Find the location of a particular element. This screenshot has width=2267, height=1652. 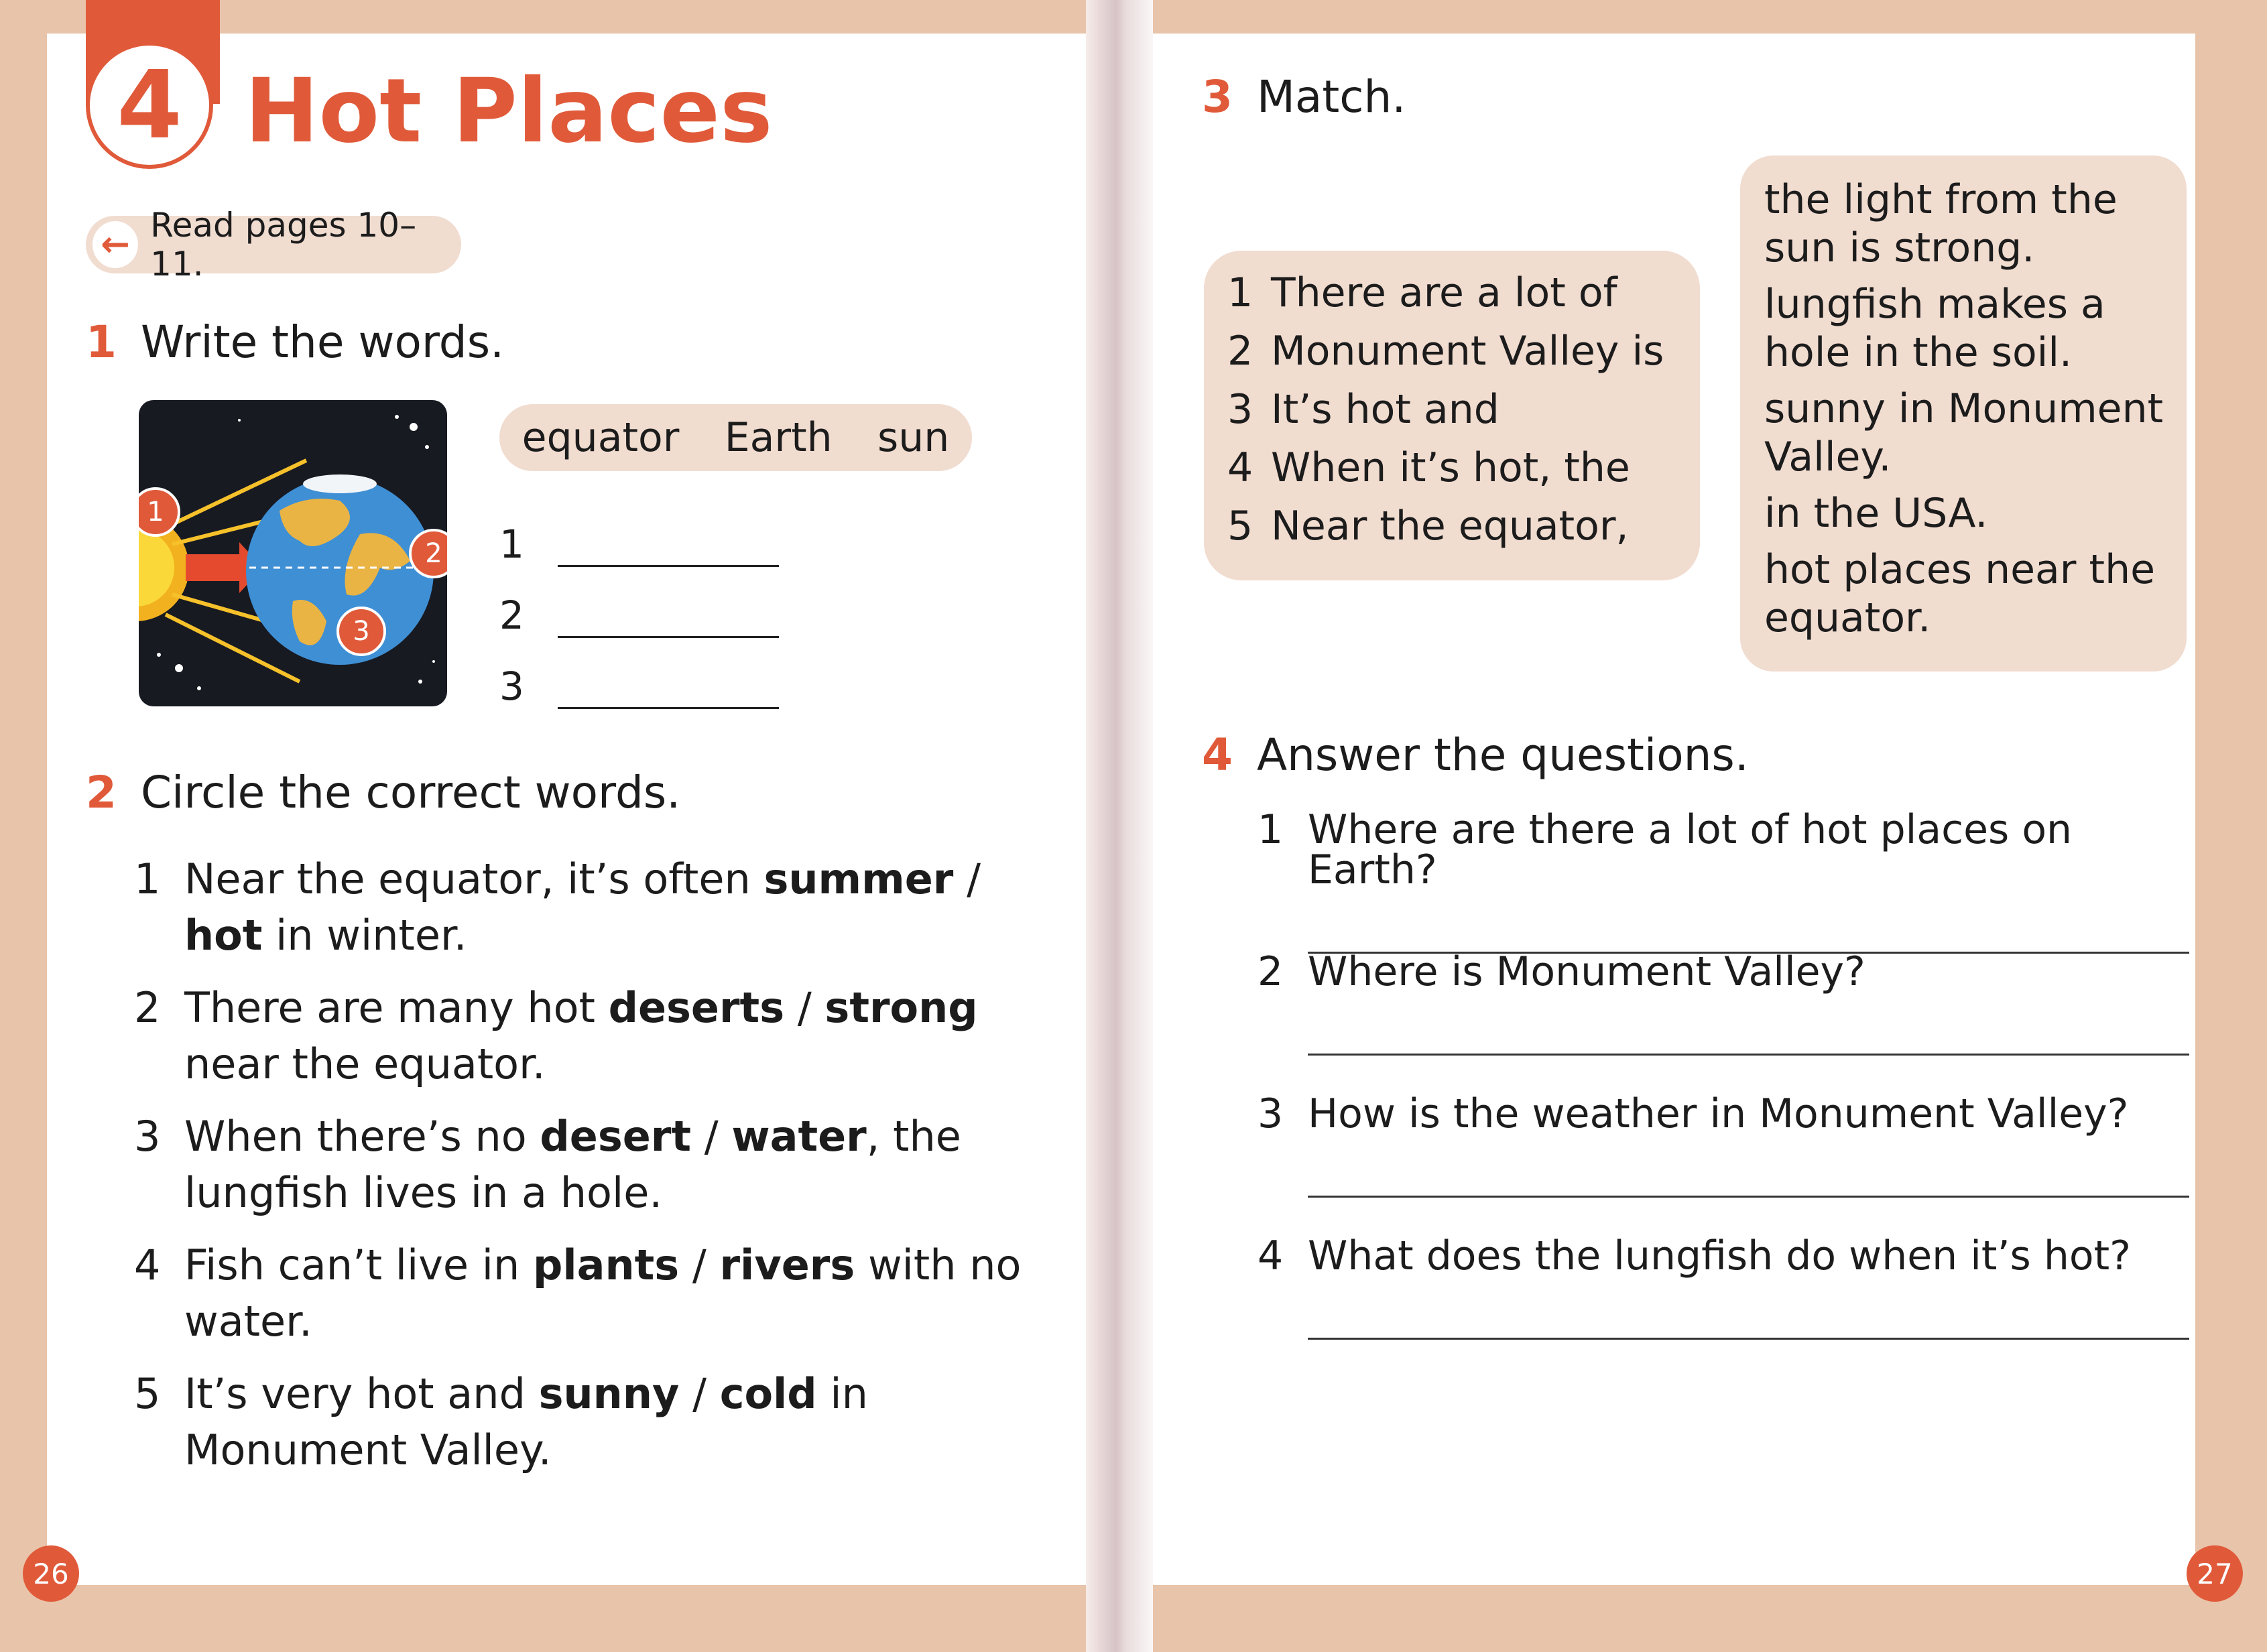

option-word: strong is located at coordinates (900, 1008).